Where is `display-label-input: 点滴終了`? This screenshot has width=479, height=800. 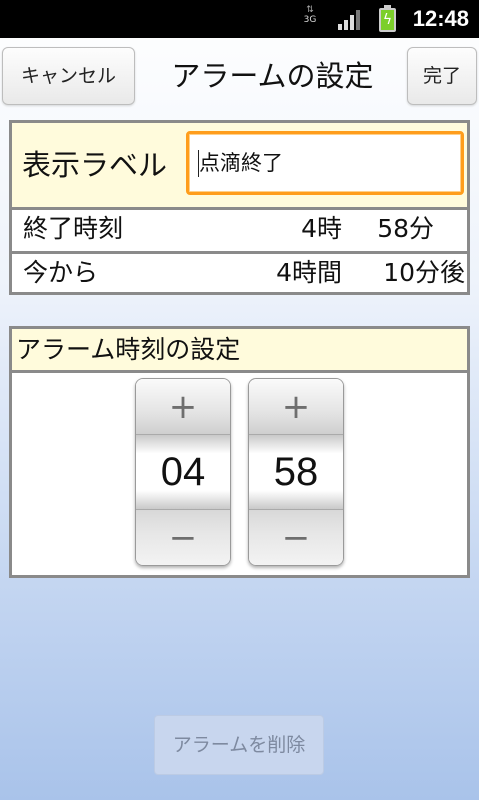 display-label-input: 点滴終了 is located at coordinates (325, 163).